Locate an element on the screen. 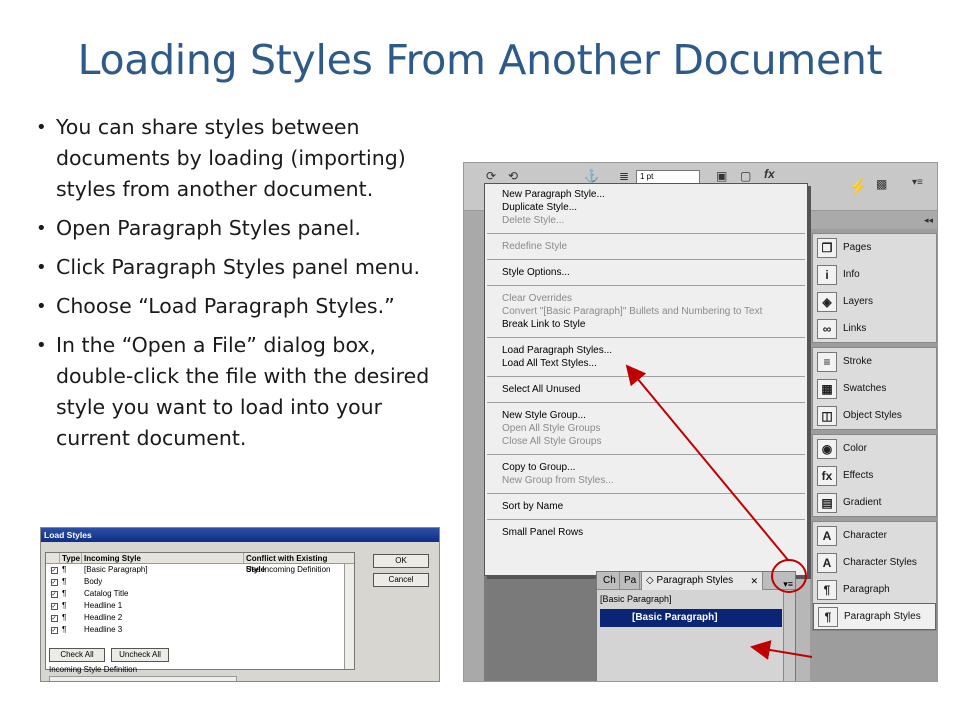 The width and height of the screenshot is (960, 720). panel-item: ∞ Links is located at coordinates (874, 328).